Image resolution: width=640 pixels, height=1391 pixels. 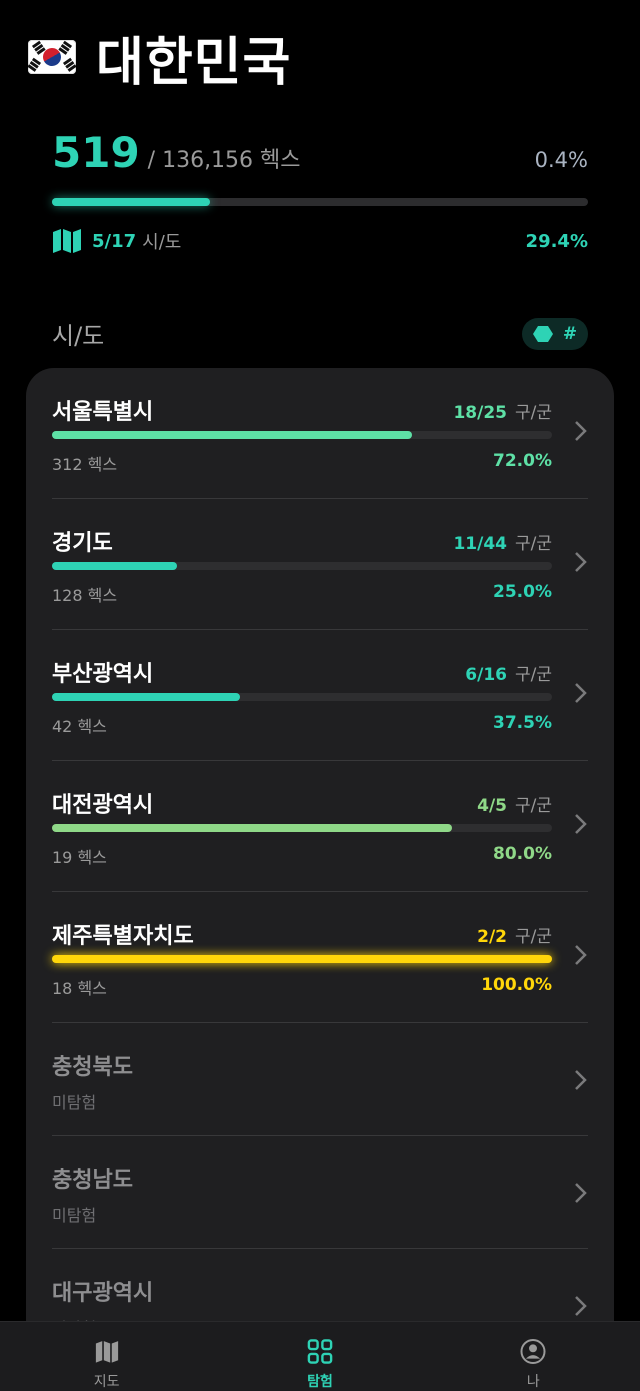 I want to click on region-item-gyeonggi: 경기도 11/44 구/군 128 헥스 25.0%, so click(x=320, y=564).